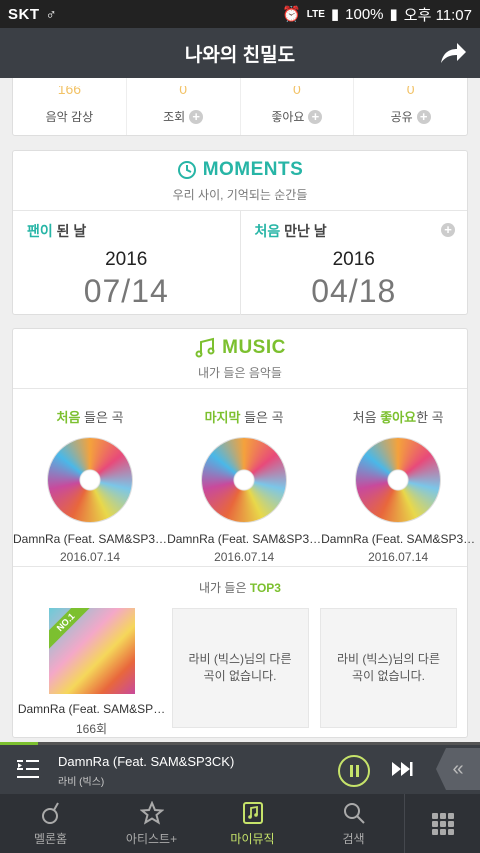 This screenshot has height=853, width=480. Describe the element at coordinates (244, 417) in the screenshot. I see `song-category-label: 마지막 들은 곡` at that location.